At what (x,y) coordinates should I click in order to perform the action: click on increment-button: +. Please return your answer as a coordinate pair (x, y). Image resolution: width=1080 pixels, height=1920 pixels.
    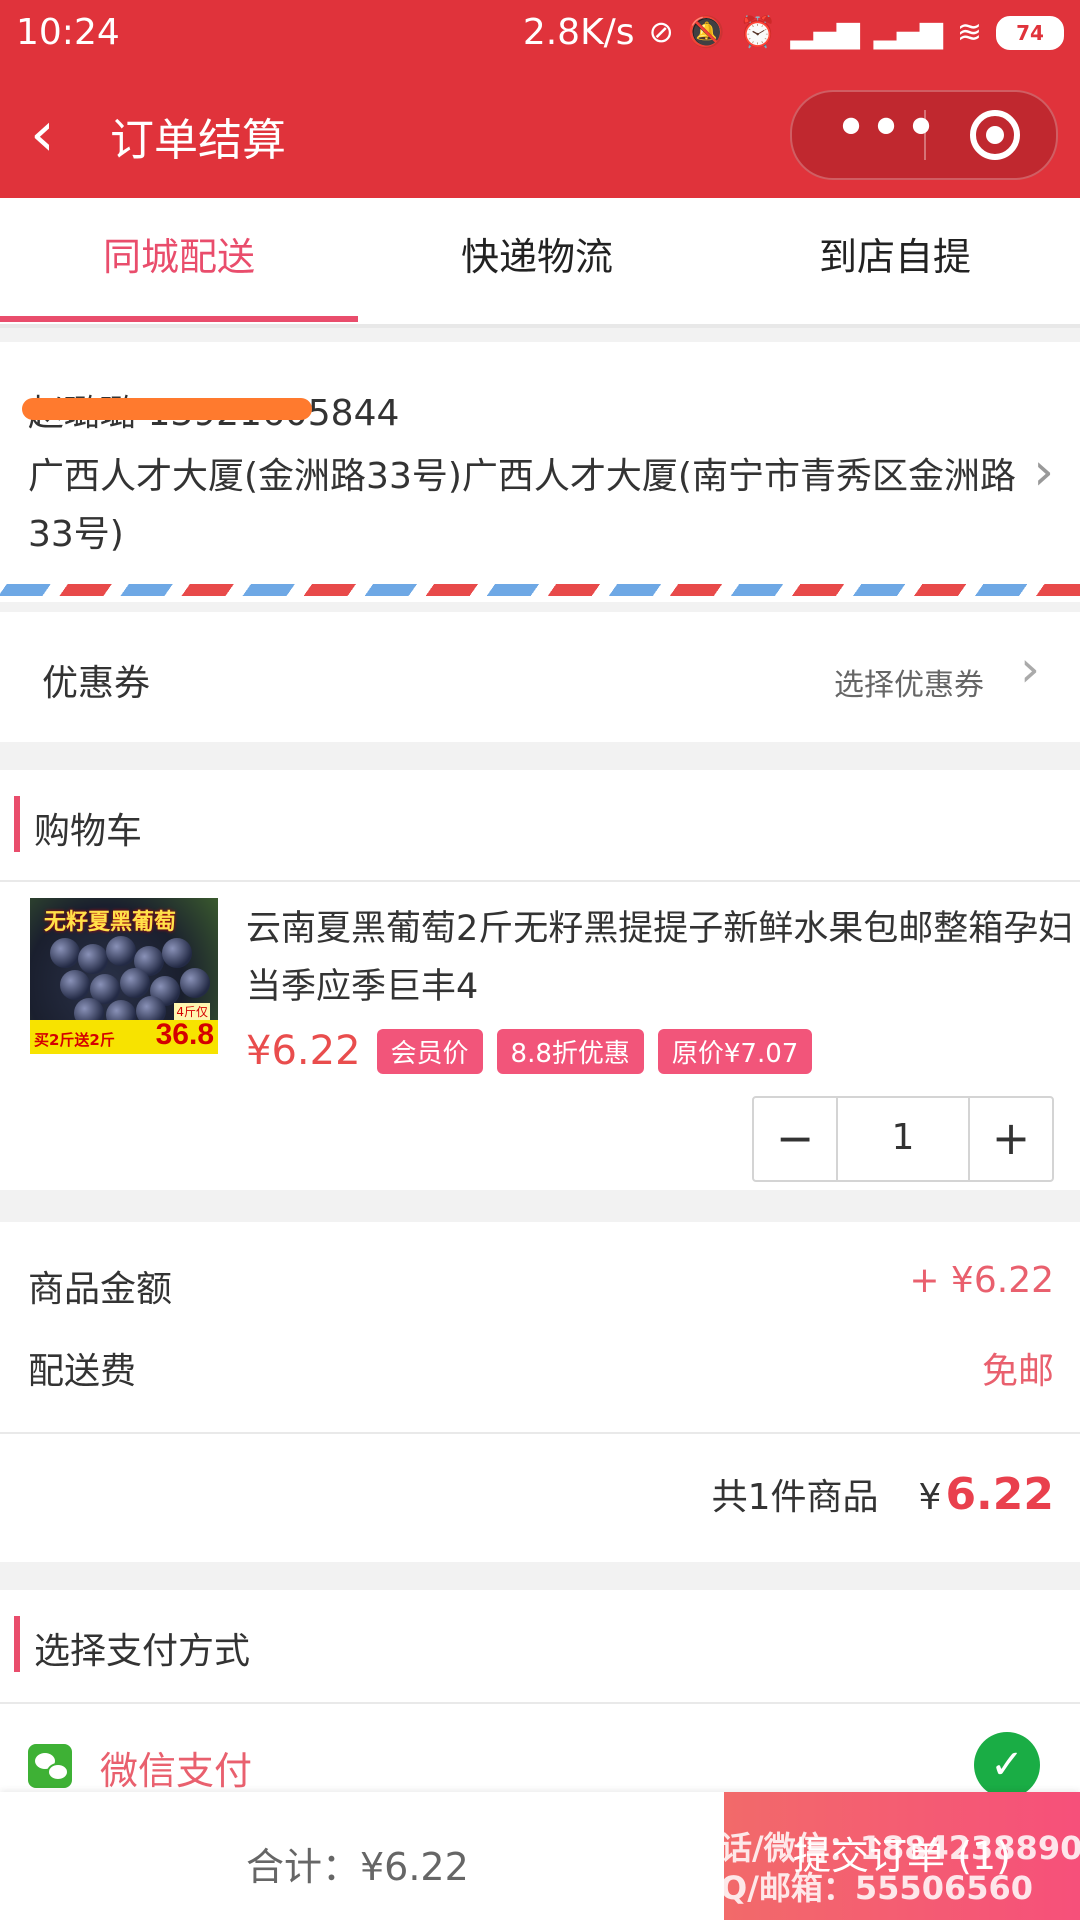
    Looking at the image, I should click on (1011, 1139).